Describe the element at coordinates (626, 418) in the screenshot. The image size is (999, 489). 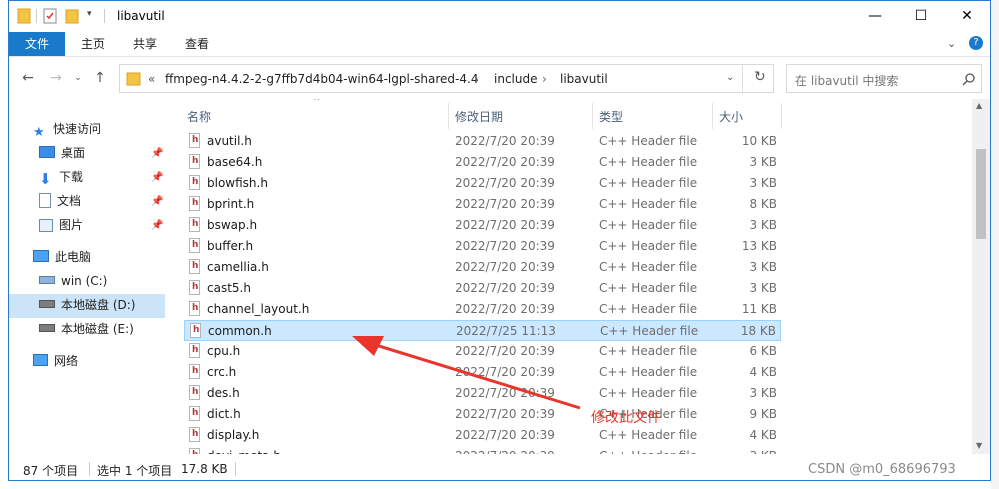
I see `annotation-label: 修改此文件` at that location.